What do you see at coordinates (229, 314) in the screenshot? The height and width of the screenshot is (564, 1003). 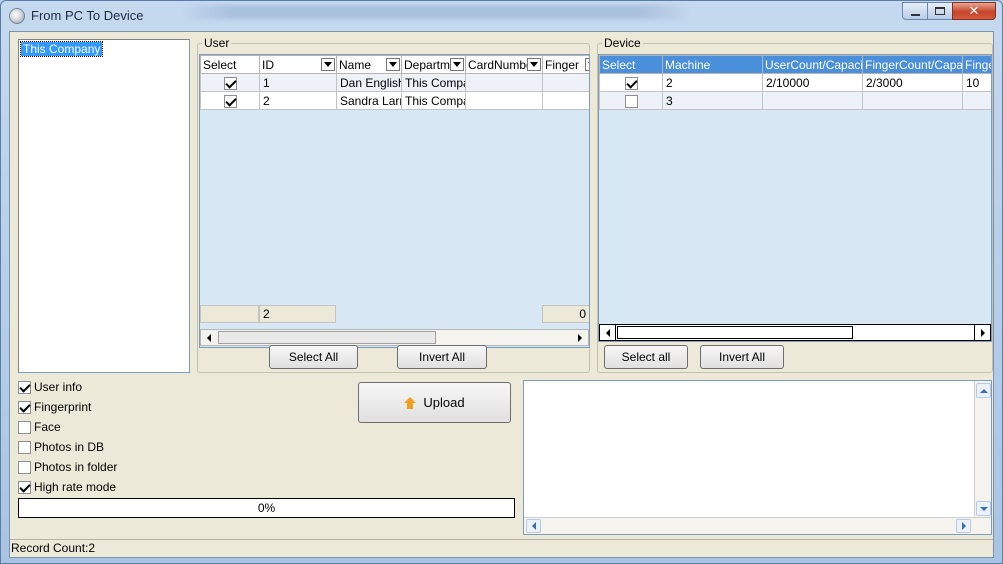 I see `footer-cell-blank` at bounding box center [229, 314].